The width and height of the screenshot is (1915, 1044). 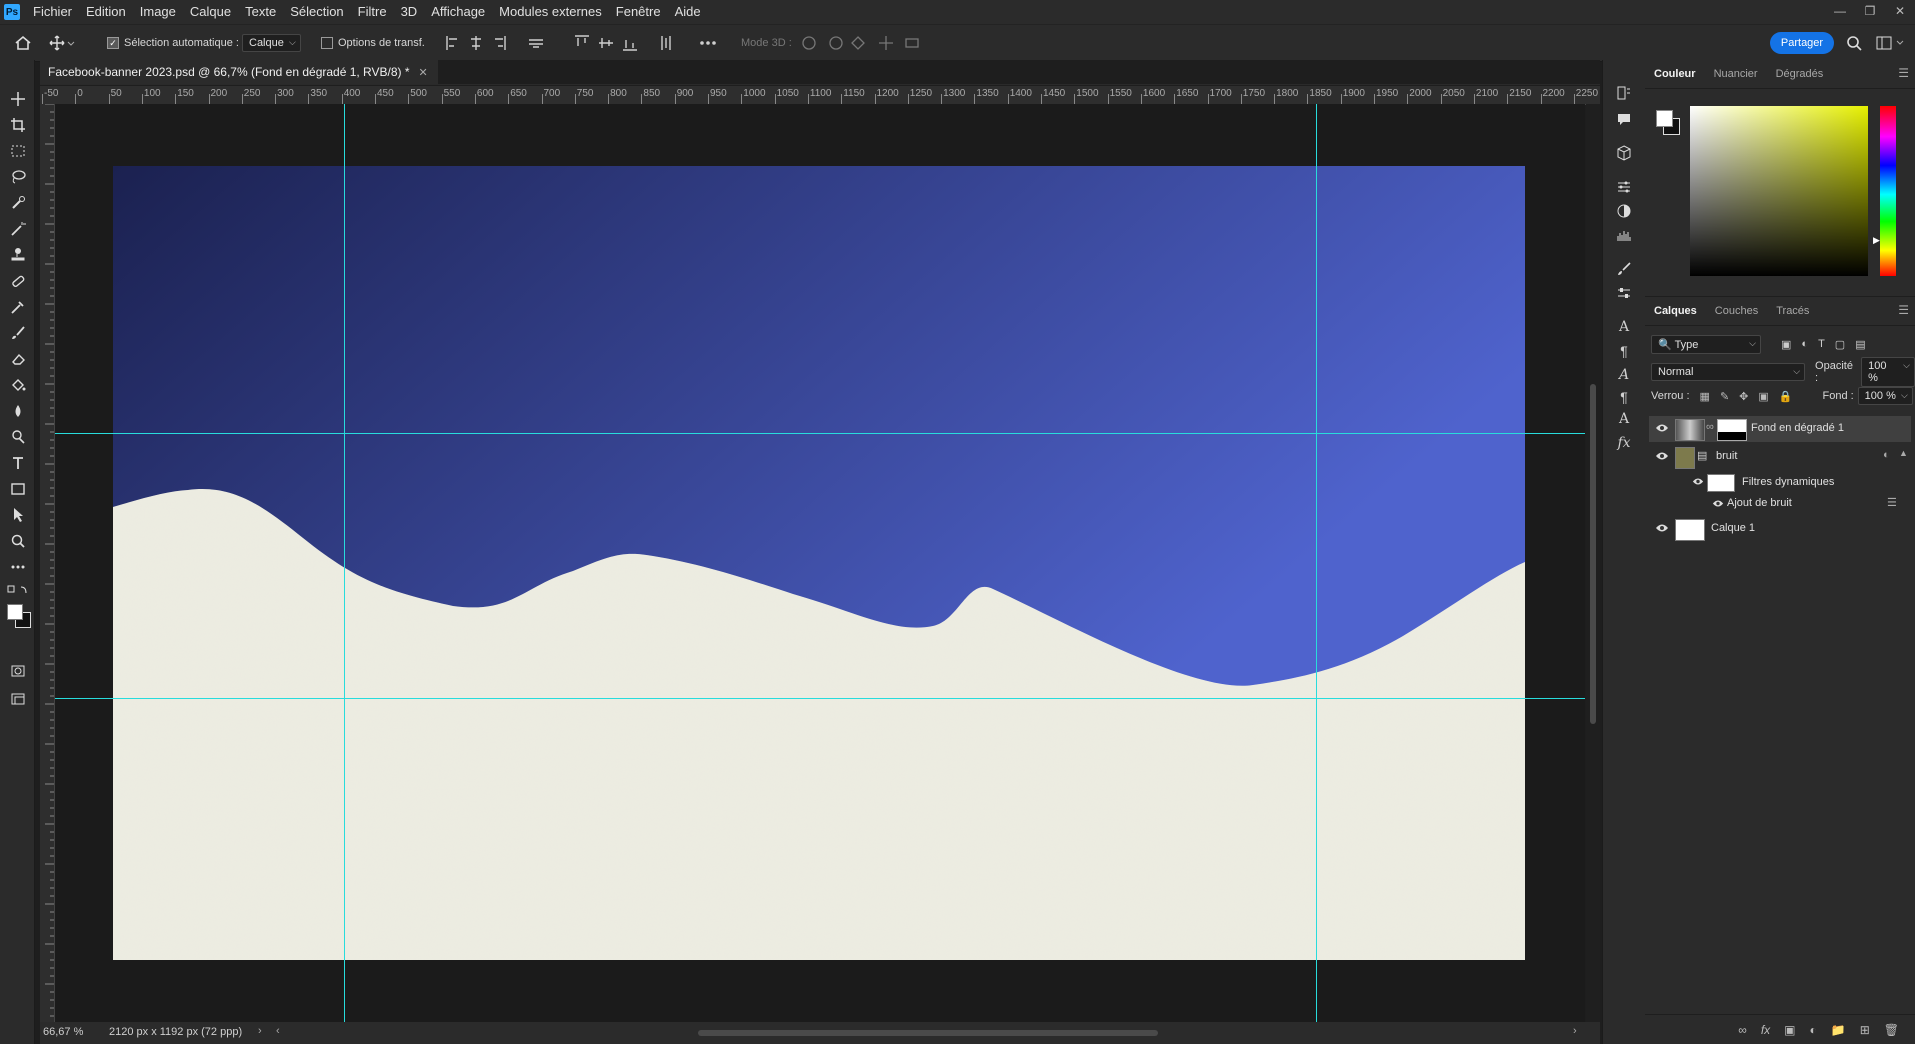 What do you see at coordinates (327, 43) in the screenshot?
I see `transform-options-checkbox` at bounding box center [327, 43].